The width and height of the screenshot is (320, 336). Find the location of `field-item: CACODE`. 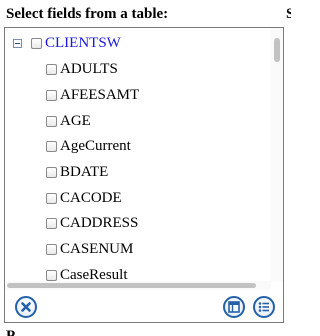

field-item: CACODE is located at coordinates (92, 198).